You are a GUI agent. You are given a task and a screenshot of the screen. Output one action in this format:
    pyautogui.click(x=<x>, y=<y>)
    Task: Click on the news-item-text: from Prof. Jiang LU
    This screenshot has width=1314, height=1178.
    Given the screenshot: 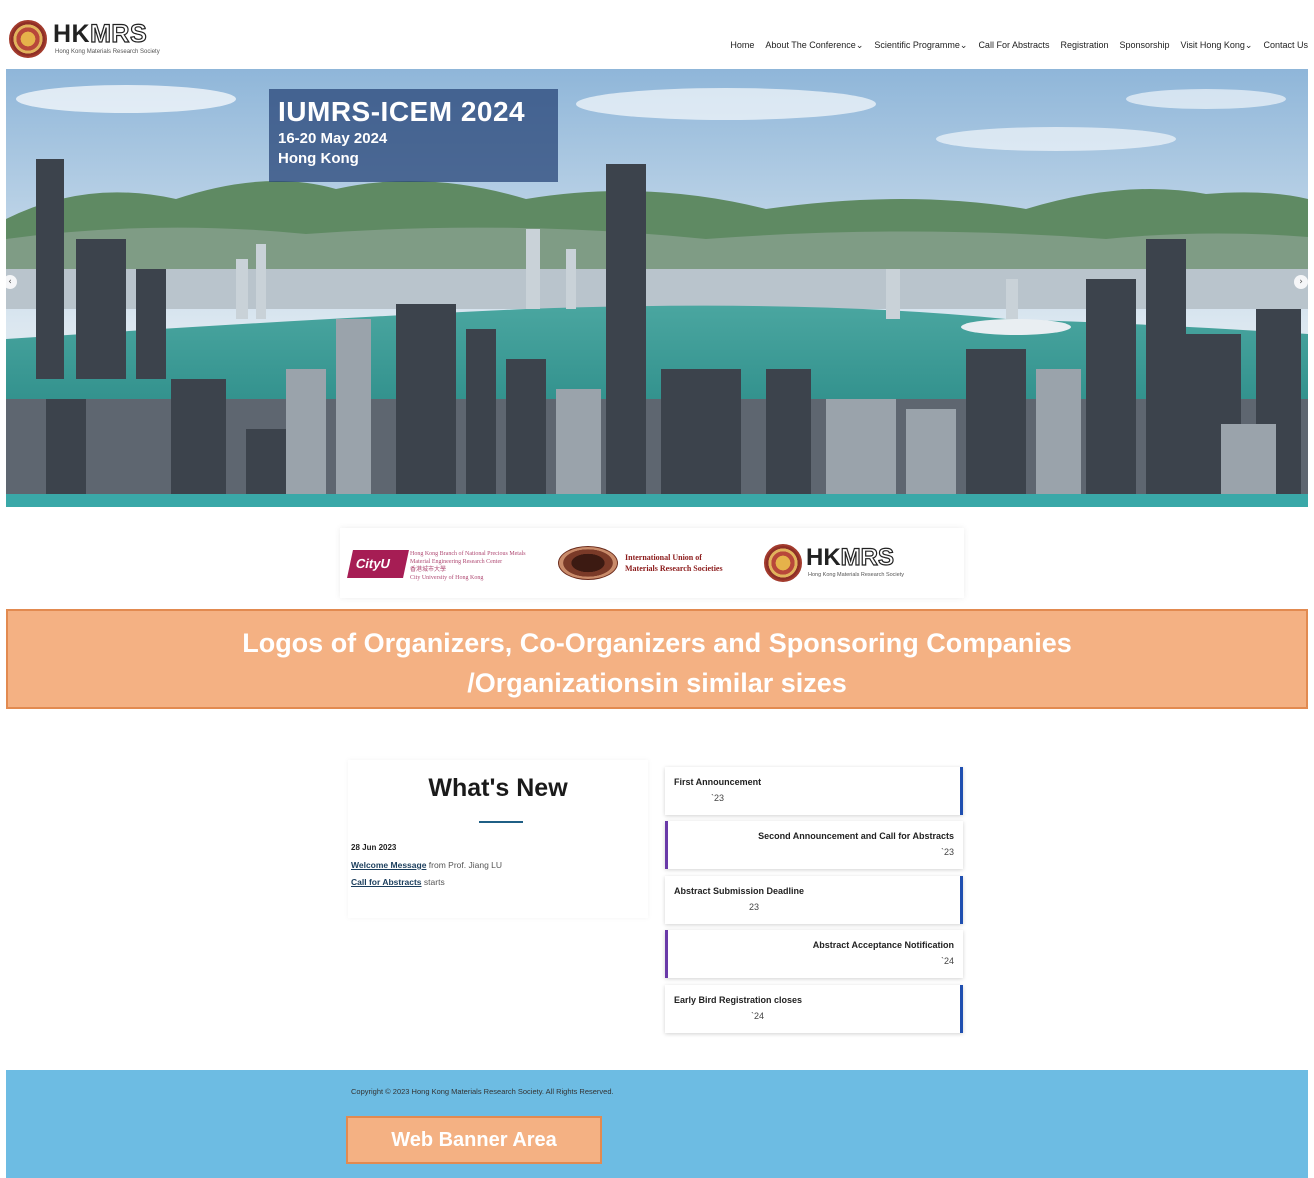 What is the action you would take?
    pyautogui.click(x=464, y=865)
    